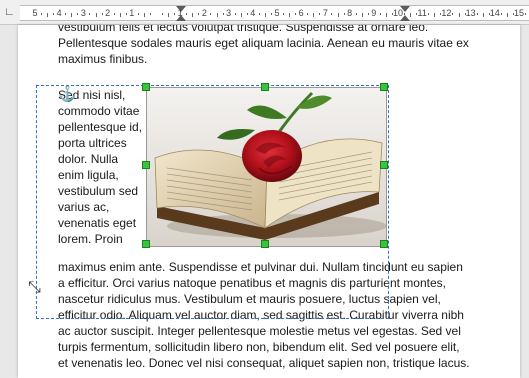 The image size is (529, 378). I want to click on resize-handle-left, so click(146, 165).